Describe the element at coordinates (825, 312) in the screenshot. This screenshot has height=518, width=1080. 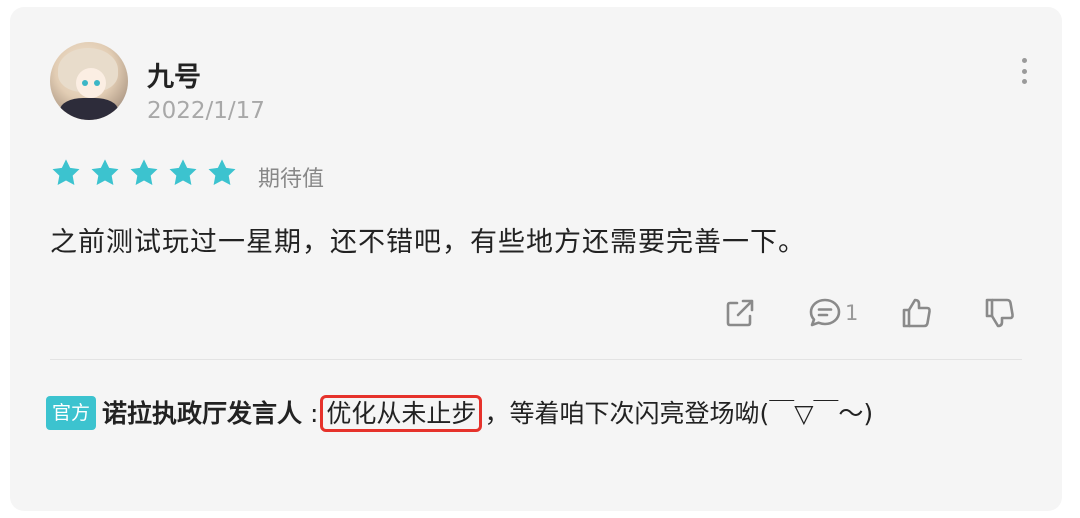
I see `comment-icon` at that location.